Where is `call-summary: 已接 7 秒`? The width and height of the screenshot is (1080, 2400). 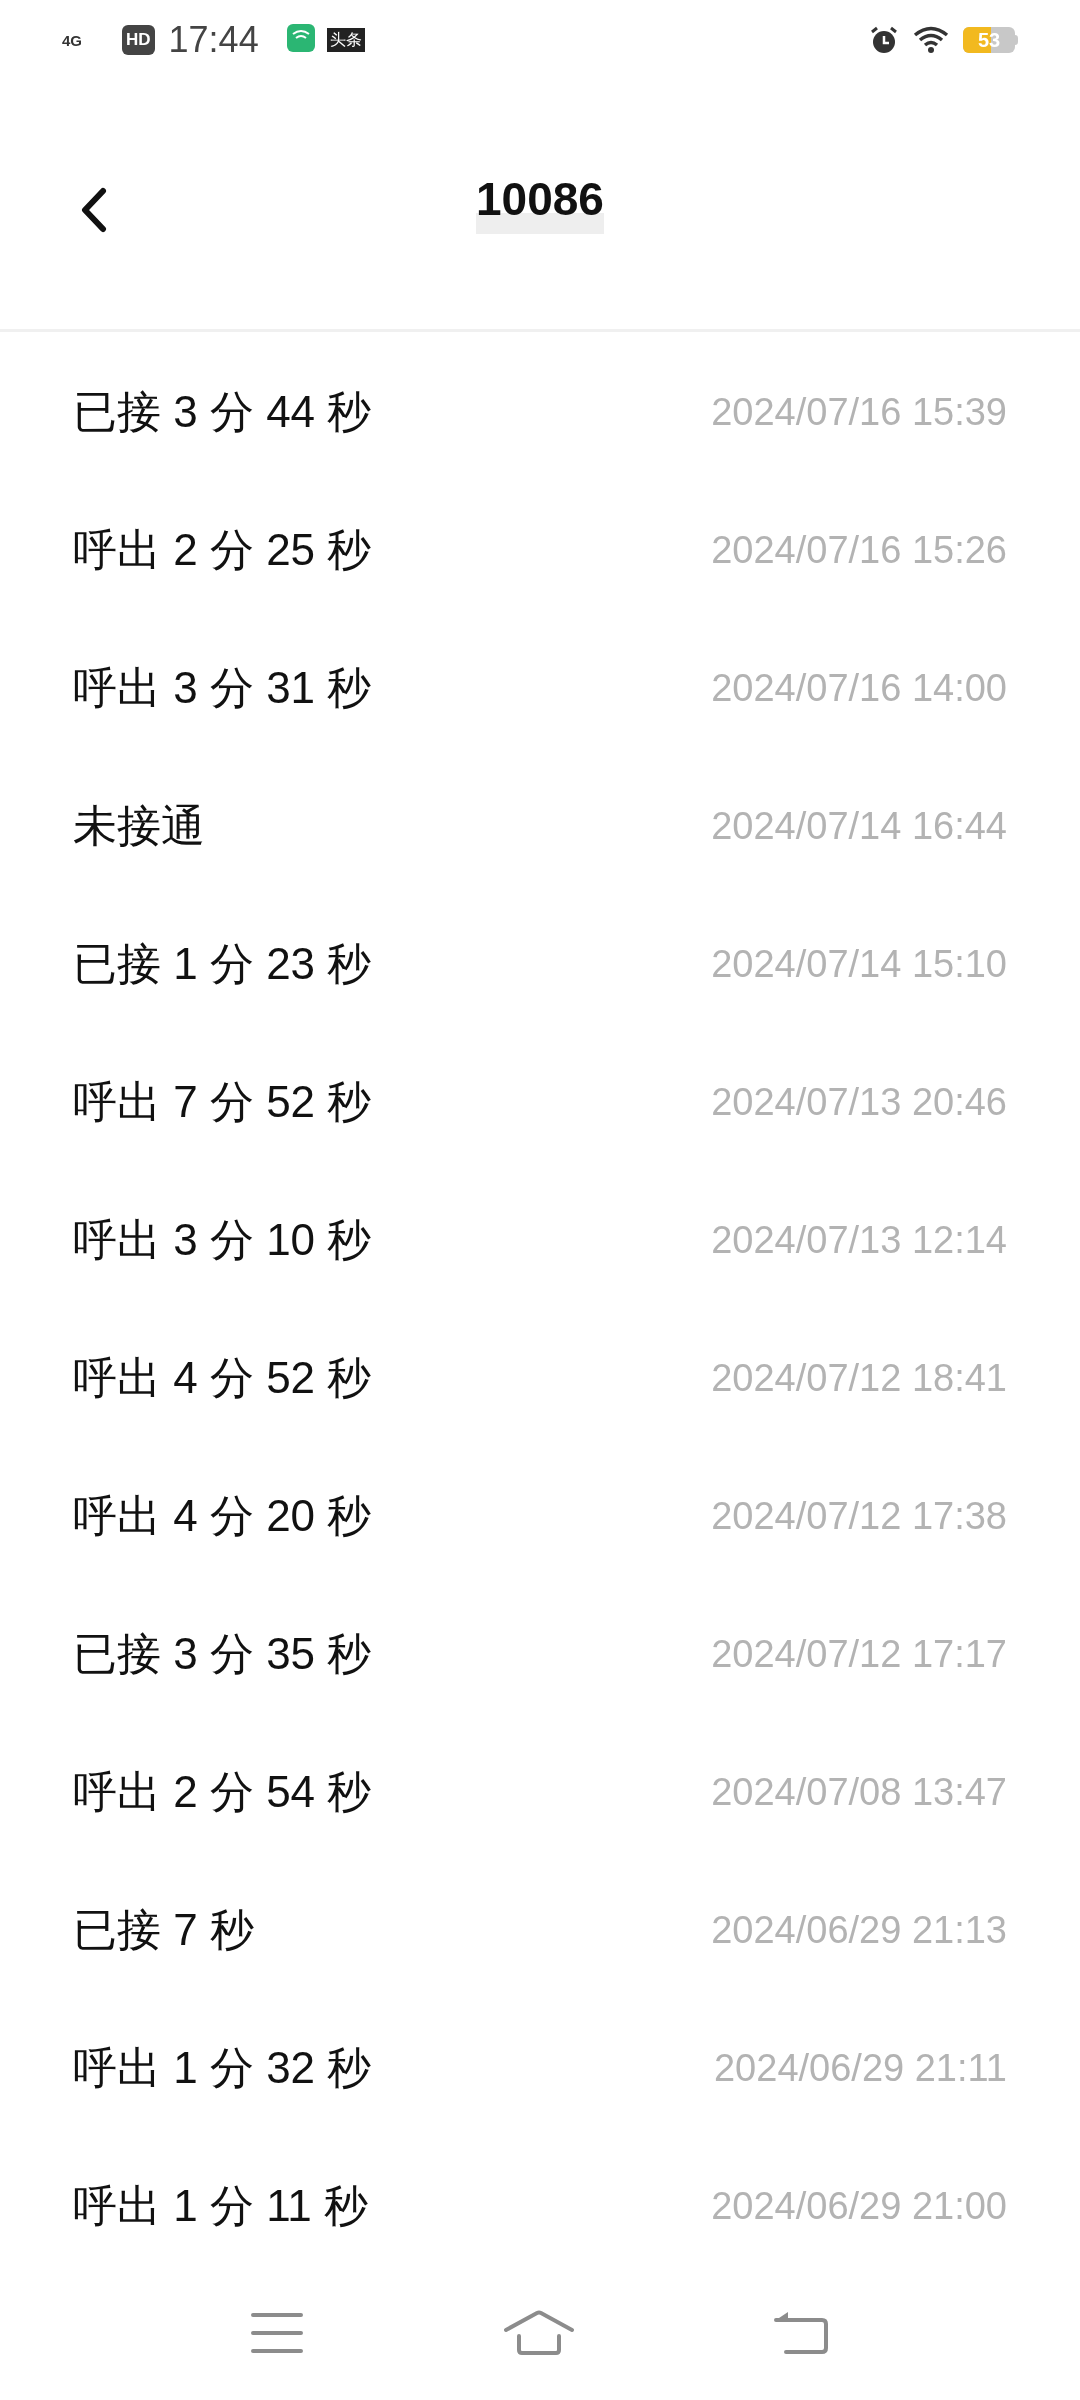
call-summary: 已接 7 秒 is located at coordinates (163, 1930).